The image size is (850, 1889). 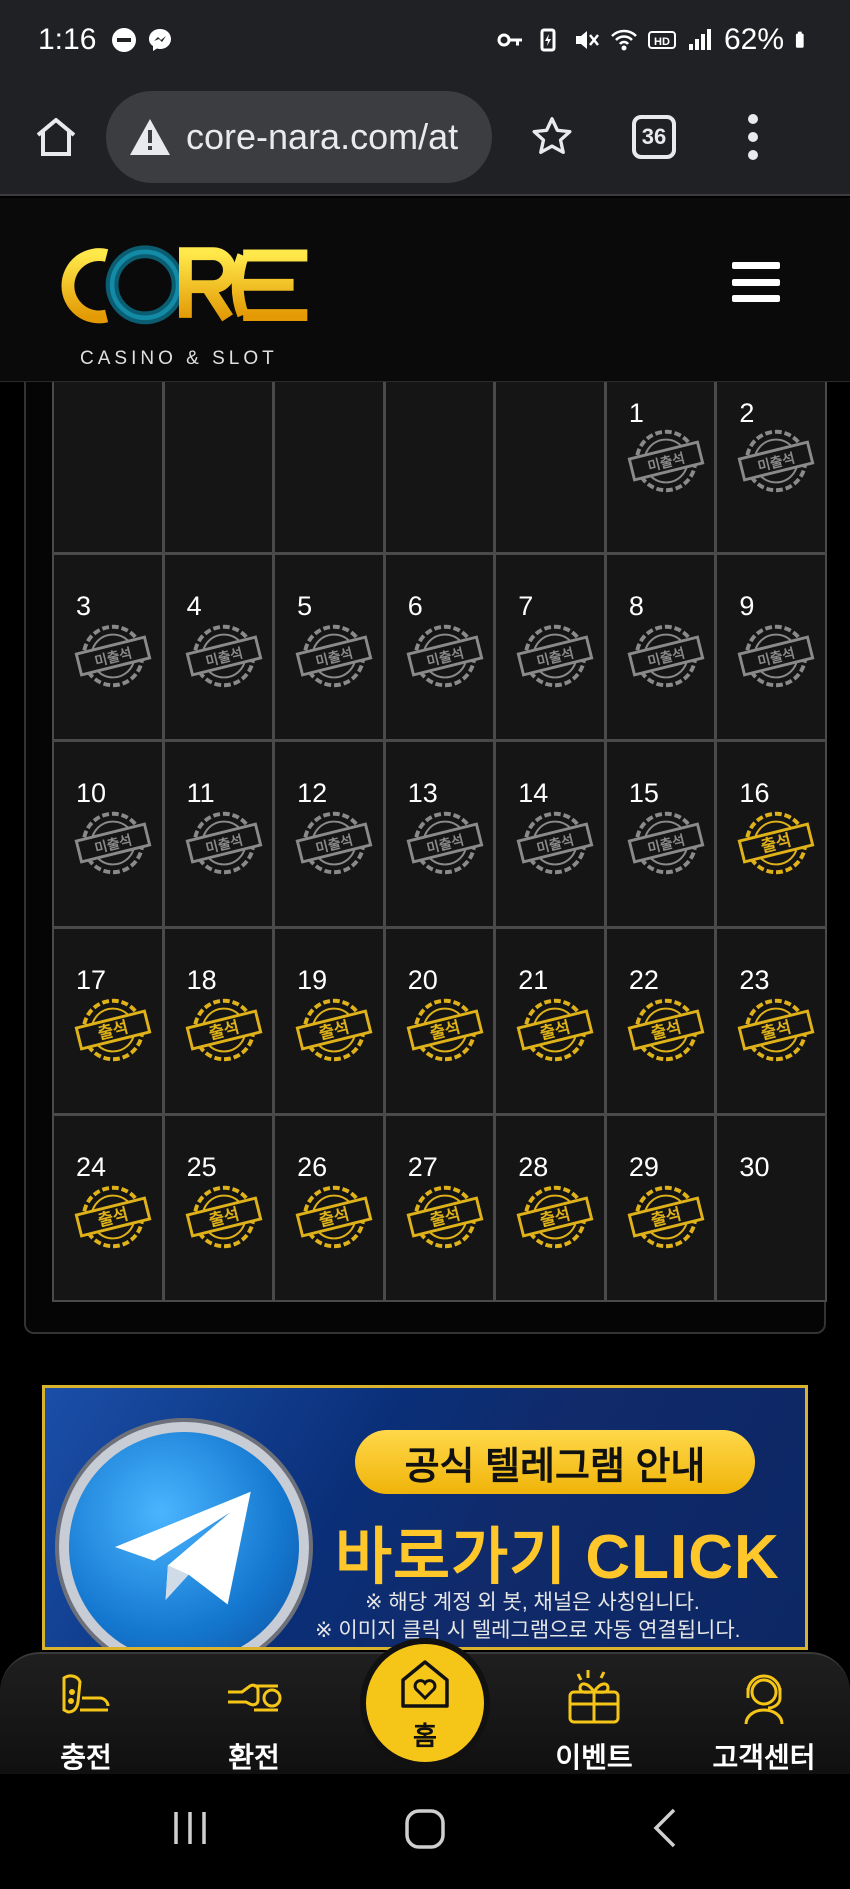 I want to click on calendar-day-27: 27 출석, so click(x=439, y=1208).